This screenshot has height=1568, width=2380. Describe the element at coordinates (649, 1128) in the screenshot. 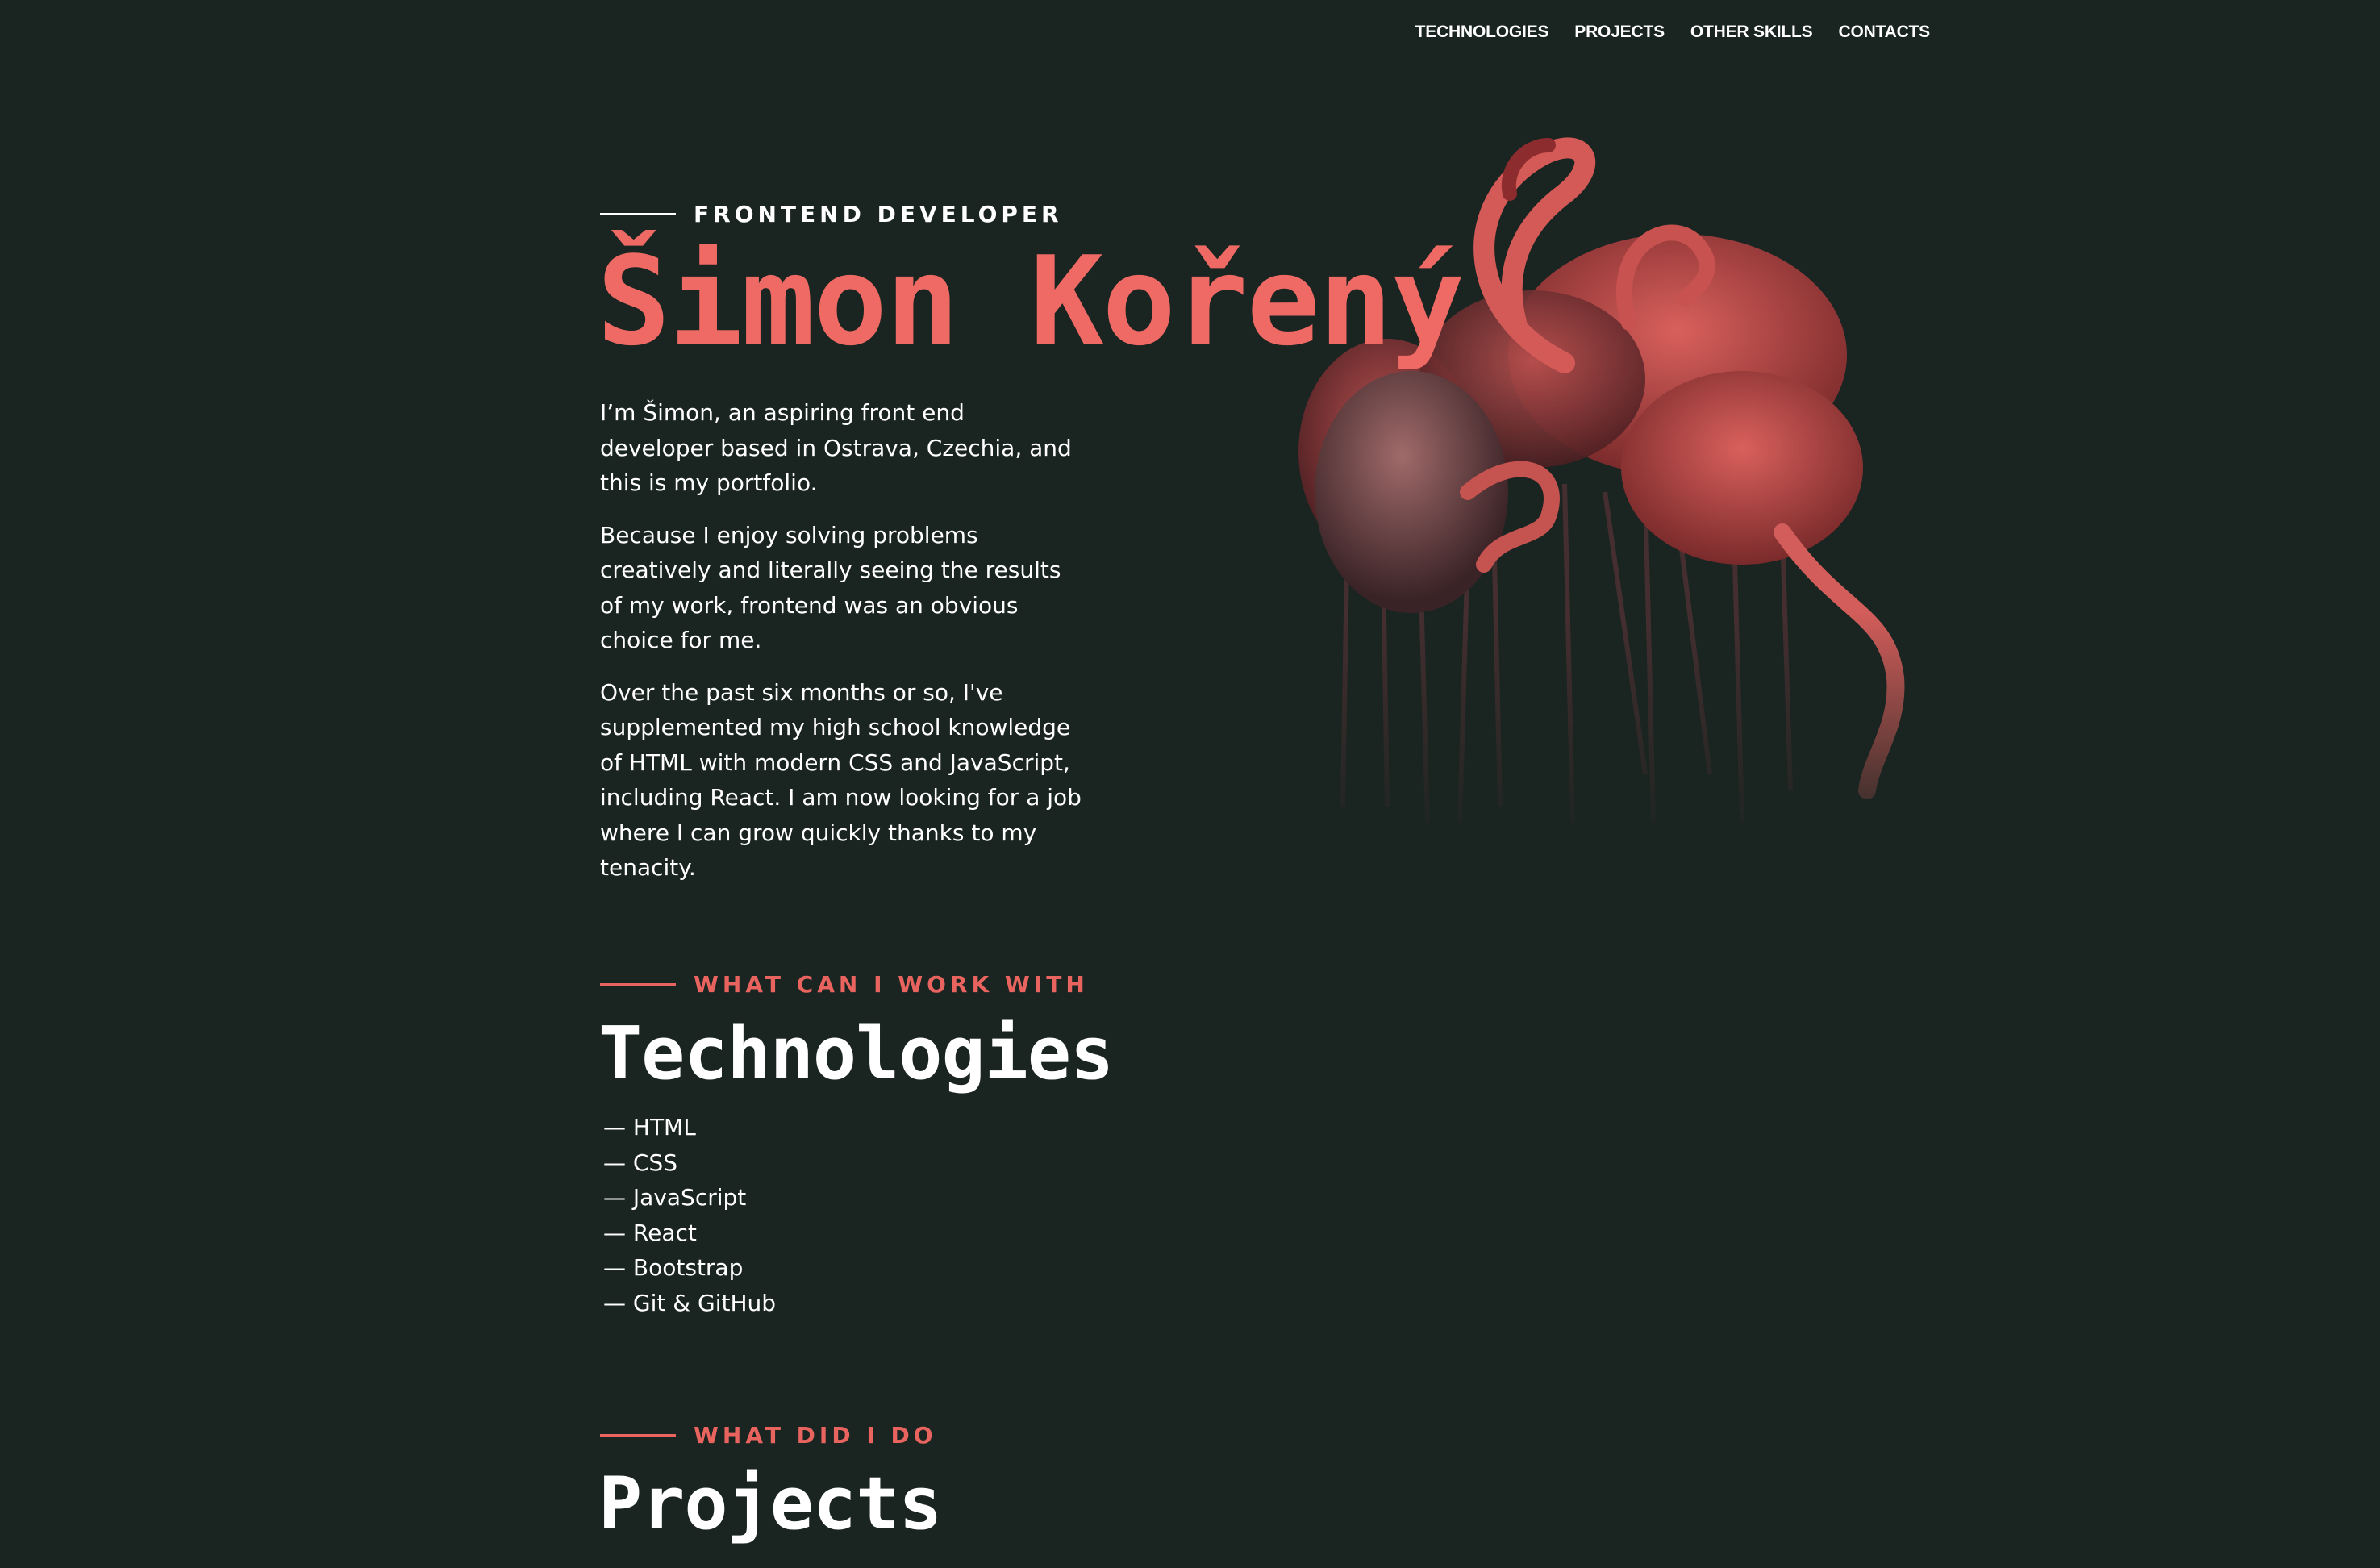

I see `list-item: — HTML` at that location.